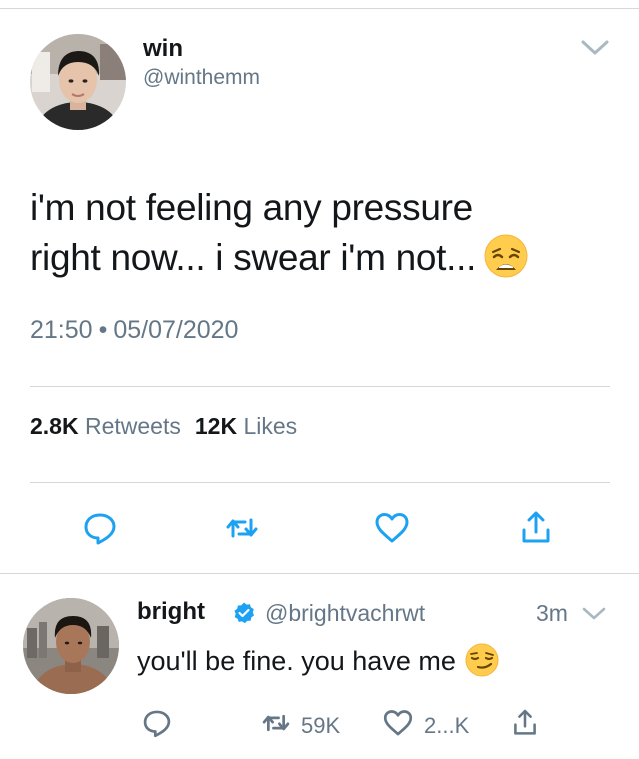 Image resolution: width=639 pixels, height=759 pixels. Describe the element at coordinates (244, 613) in the screenshot. I see `verified-badge-icon` at that location.